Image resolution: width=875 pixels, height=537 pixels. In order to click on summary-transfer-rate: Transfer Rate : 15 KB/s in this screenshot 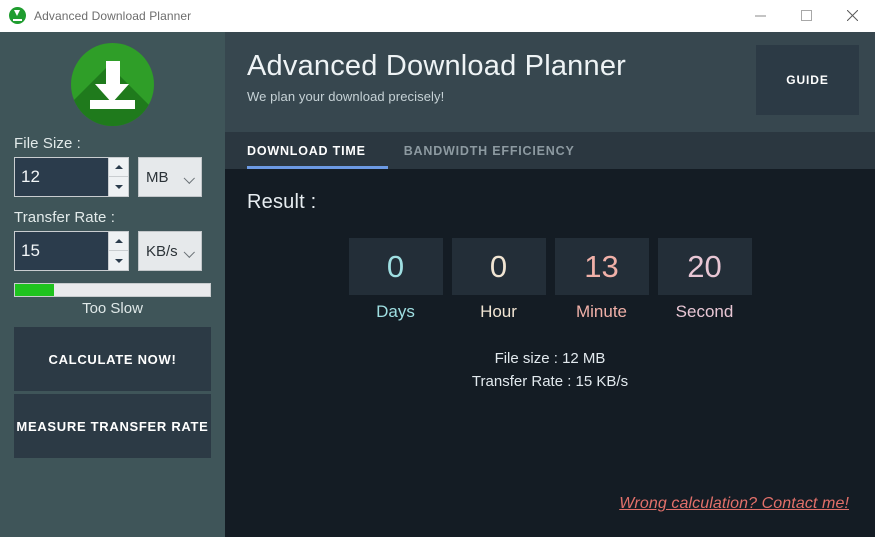, I will do `click(550, 382)`.